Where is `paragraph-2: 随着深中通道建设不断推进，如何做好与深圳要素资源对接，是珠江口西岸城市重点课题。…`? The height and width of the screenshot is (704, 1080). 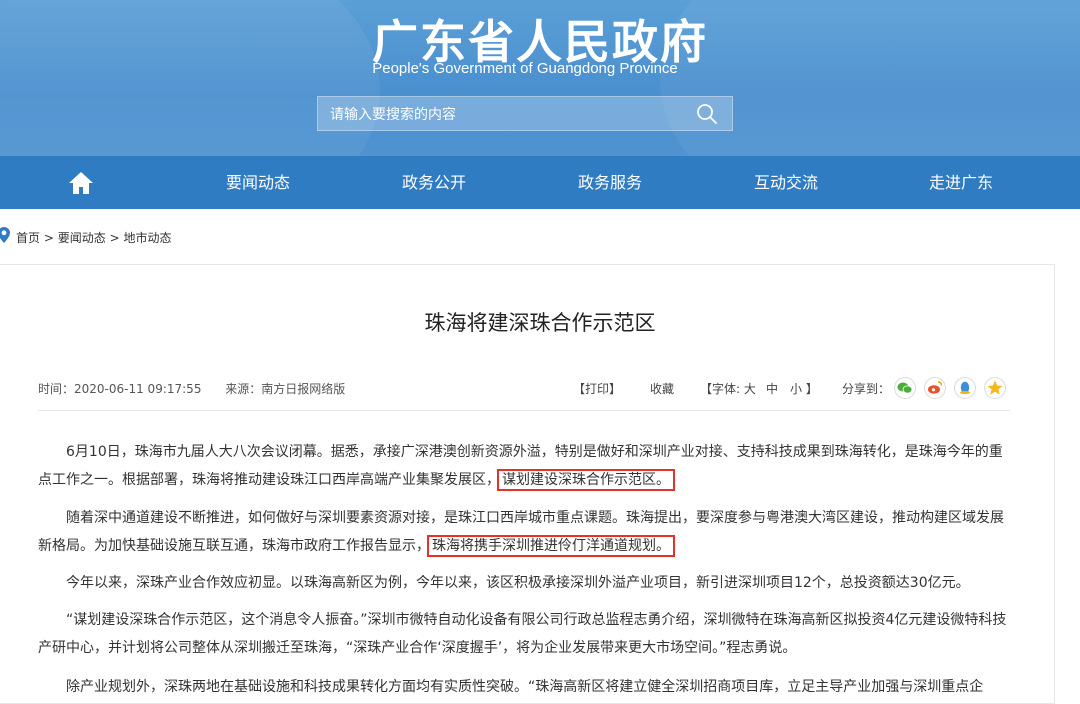
paragraph-2: 随着深中通道建设不断推进，如何做好与深圳要素资源对接，是珠江口西岸城市重点课题。… is located at coordinates (525, 532).